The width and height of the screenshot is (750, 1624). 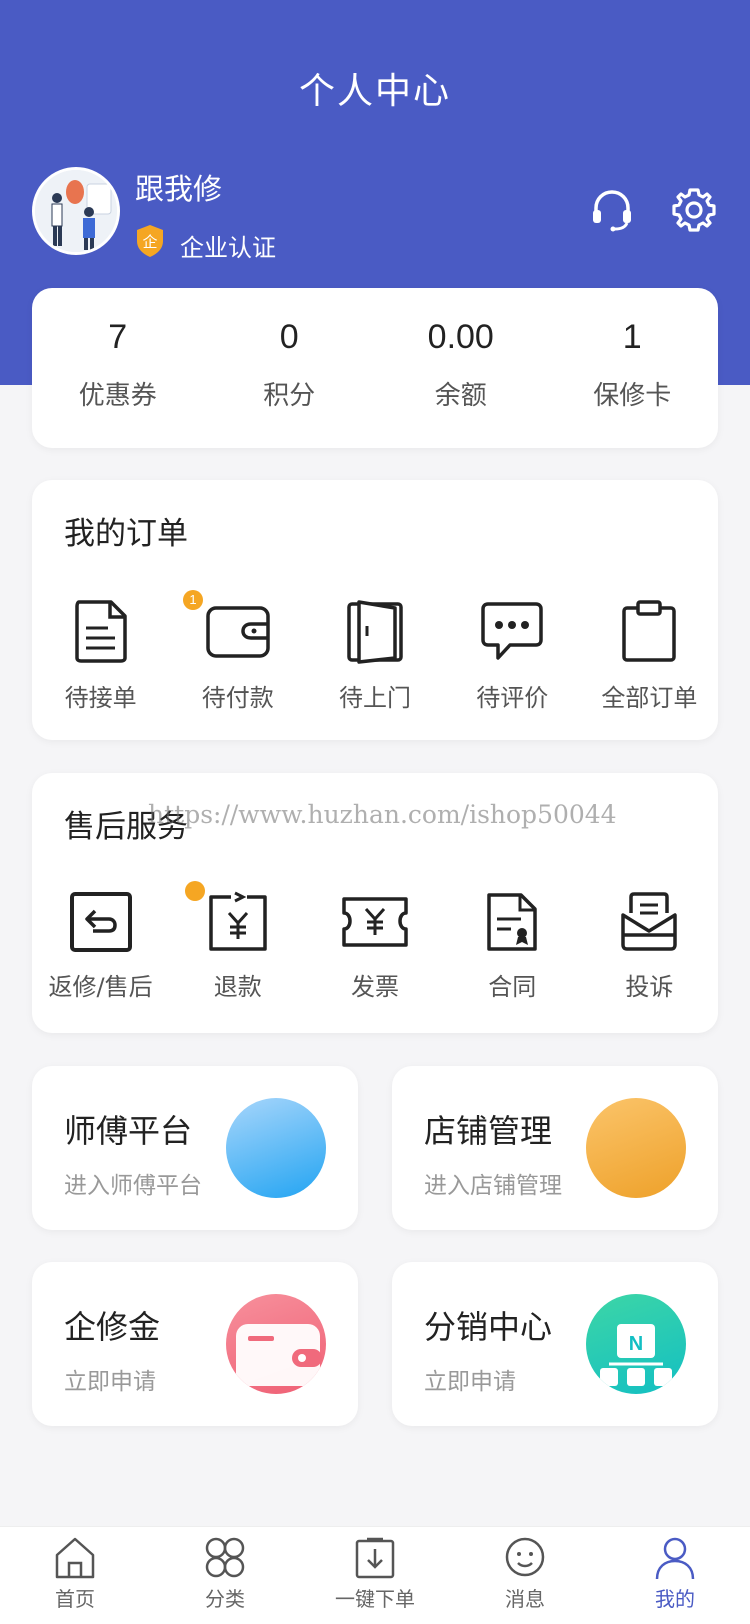 I want to click on gear-icon, so click(x=694, y=210).